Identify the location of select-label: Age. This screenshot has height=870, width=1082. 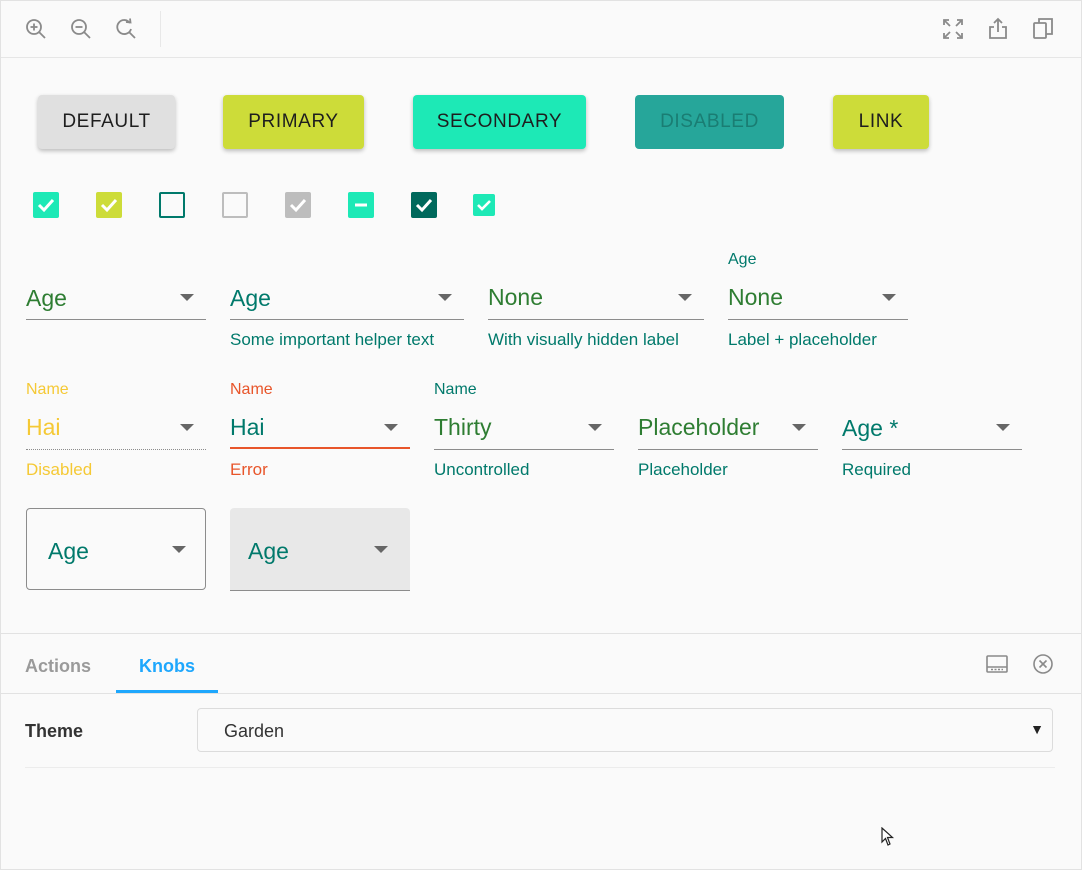
(742, 259).